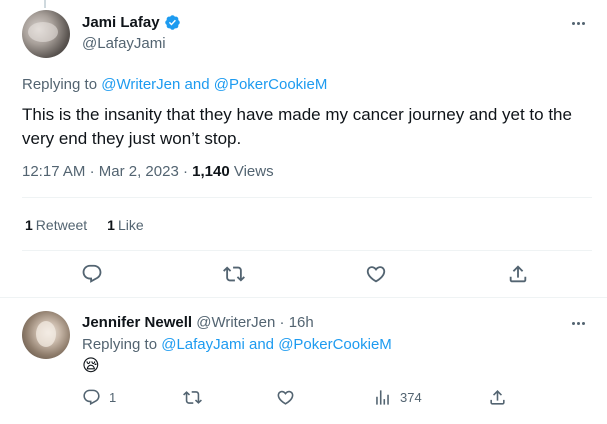  What do you see at coordinates (29, 225) in the screenshot?
I see `retweets-count: 1` at bounding box center [29, 225].